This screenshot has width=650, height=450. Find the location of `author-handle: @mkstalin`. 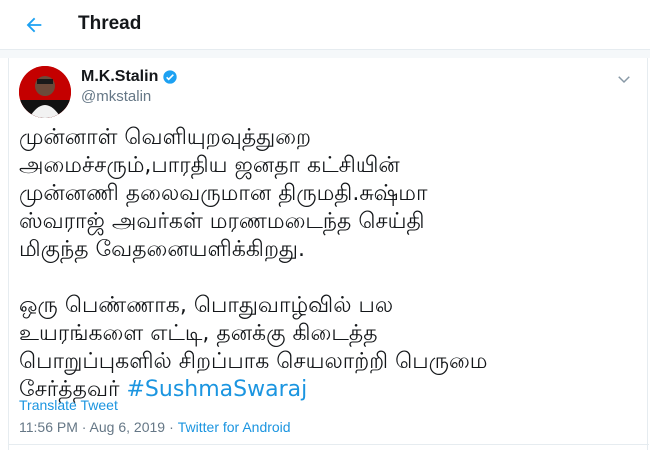

author-handle: @mkstalin is located at coordinates (116, 96).